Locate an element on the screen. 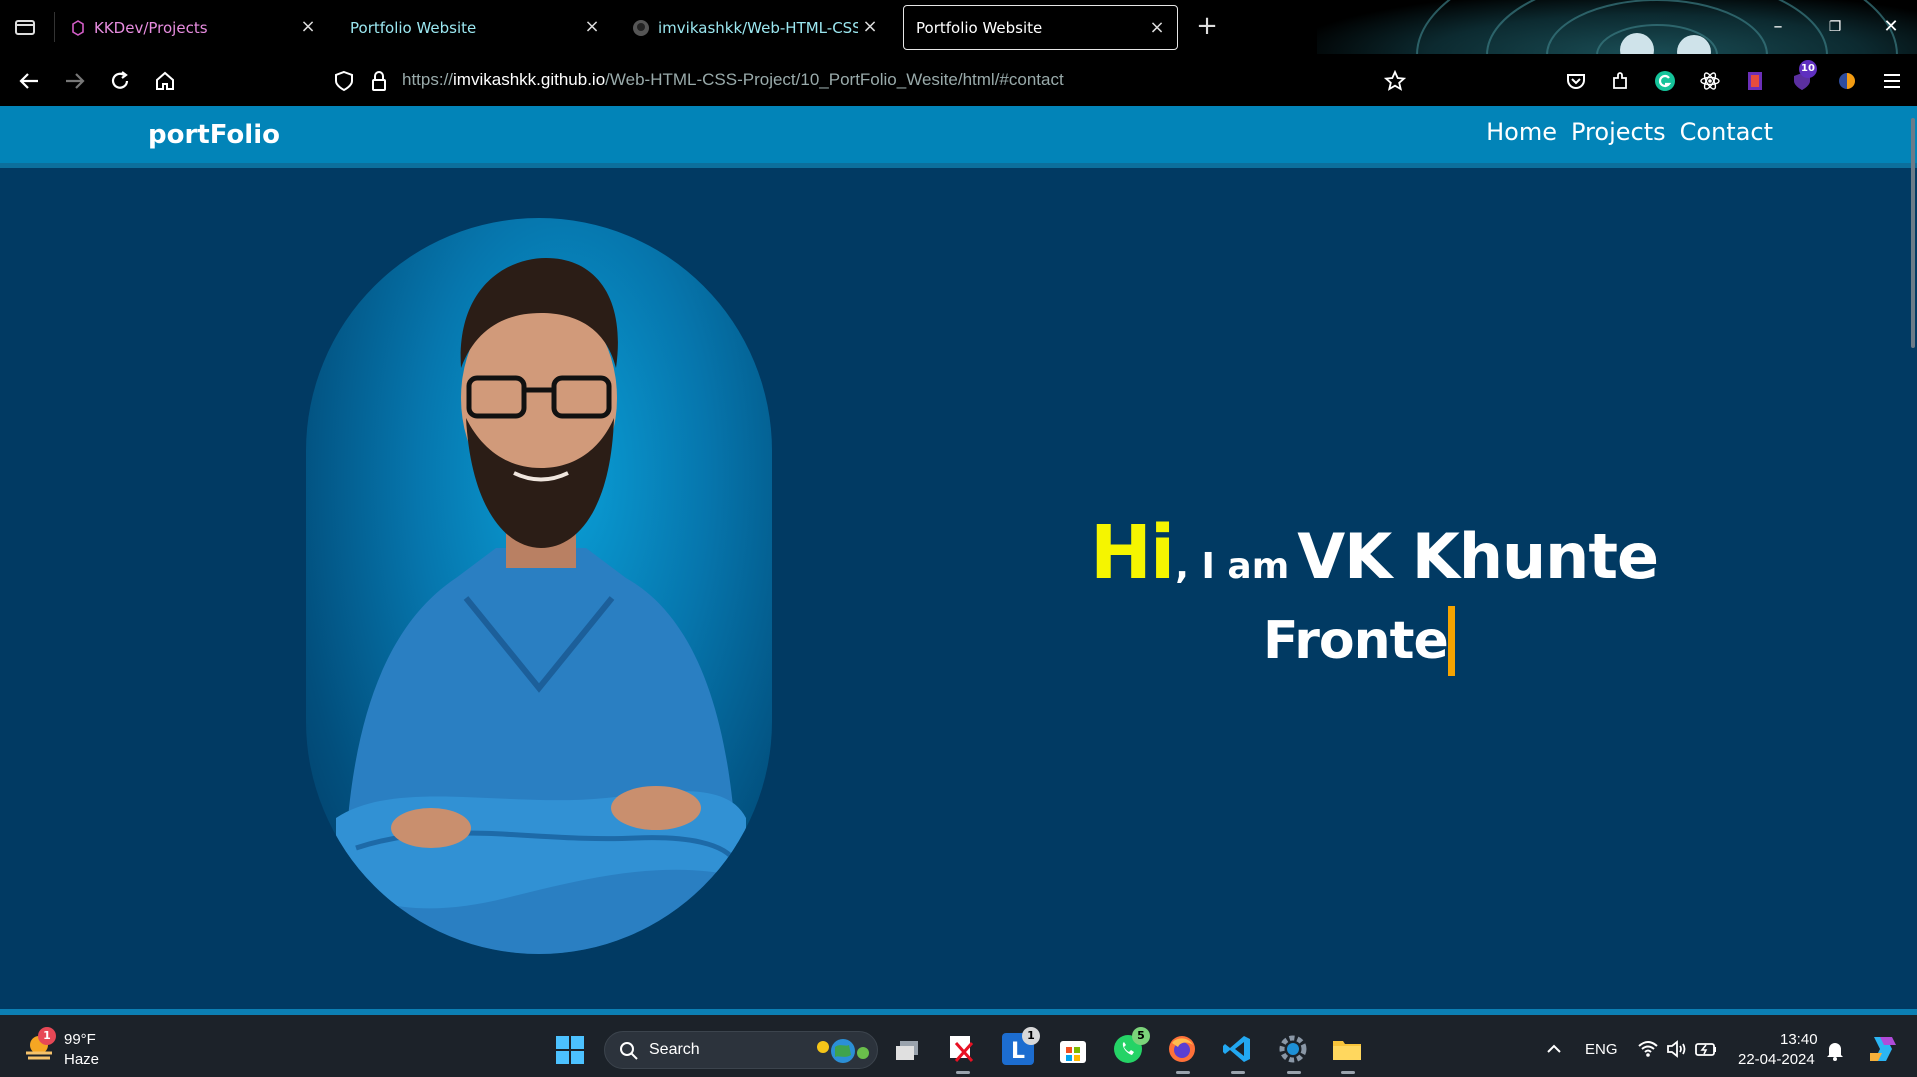  pocket-icon is located at coordinates (1576, 81).